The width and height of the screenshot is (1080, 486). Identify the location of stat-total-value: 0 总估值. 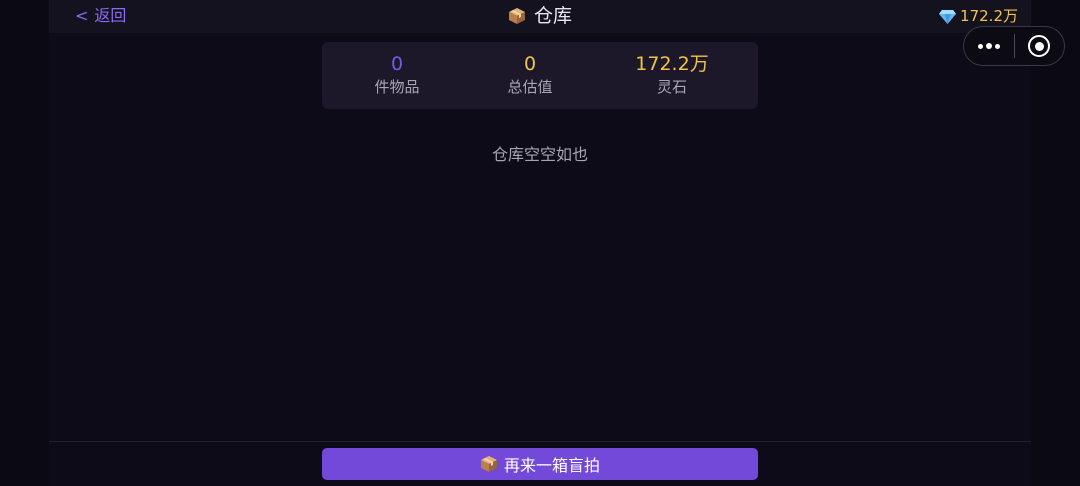
(530, 74).